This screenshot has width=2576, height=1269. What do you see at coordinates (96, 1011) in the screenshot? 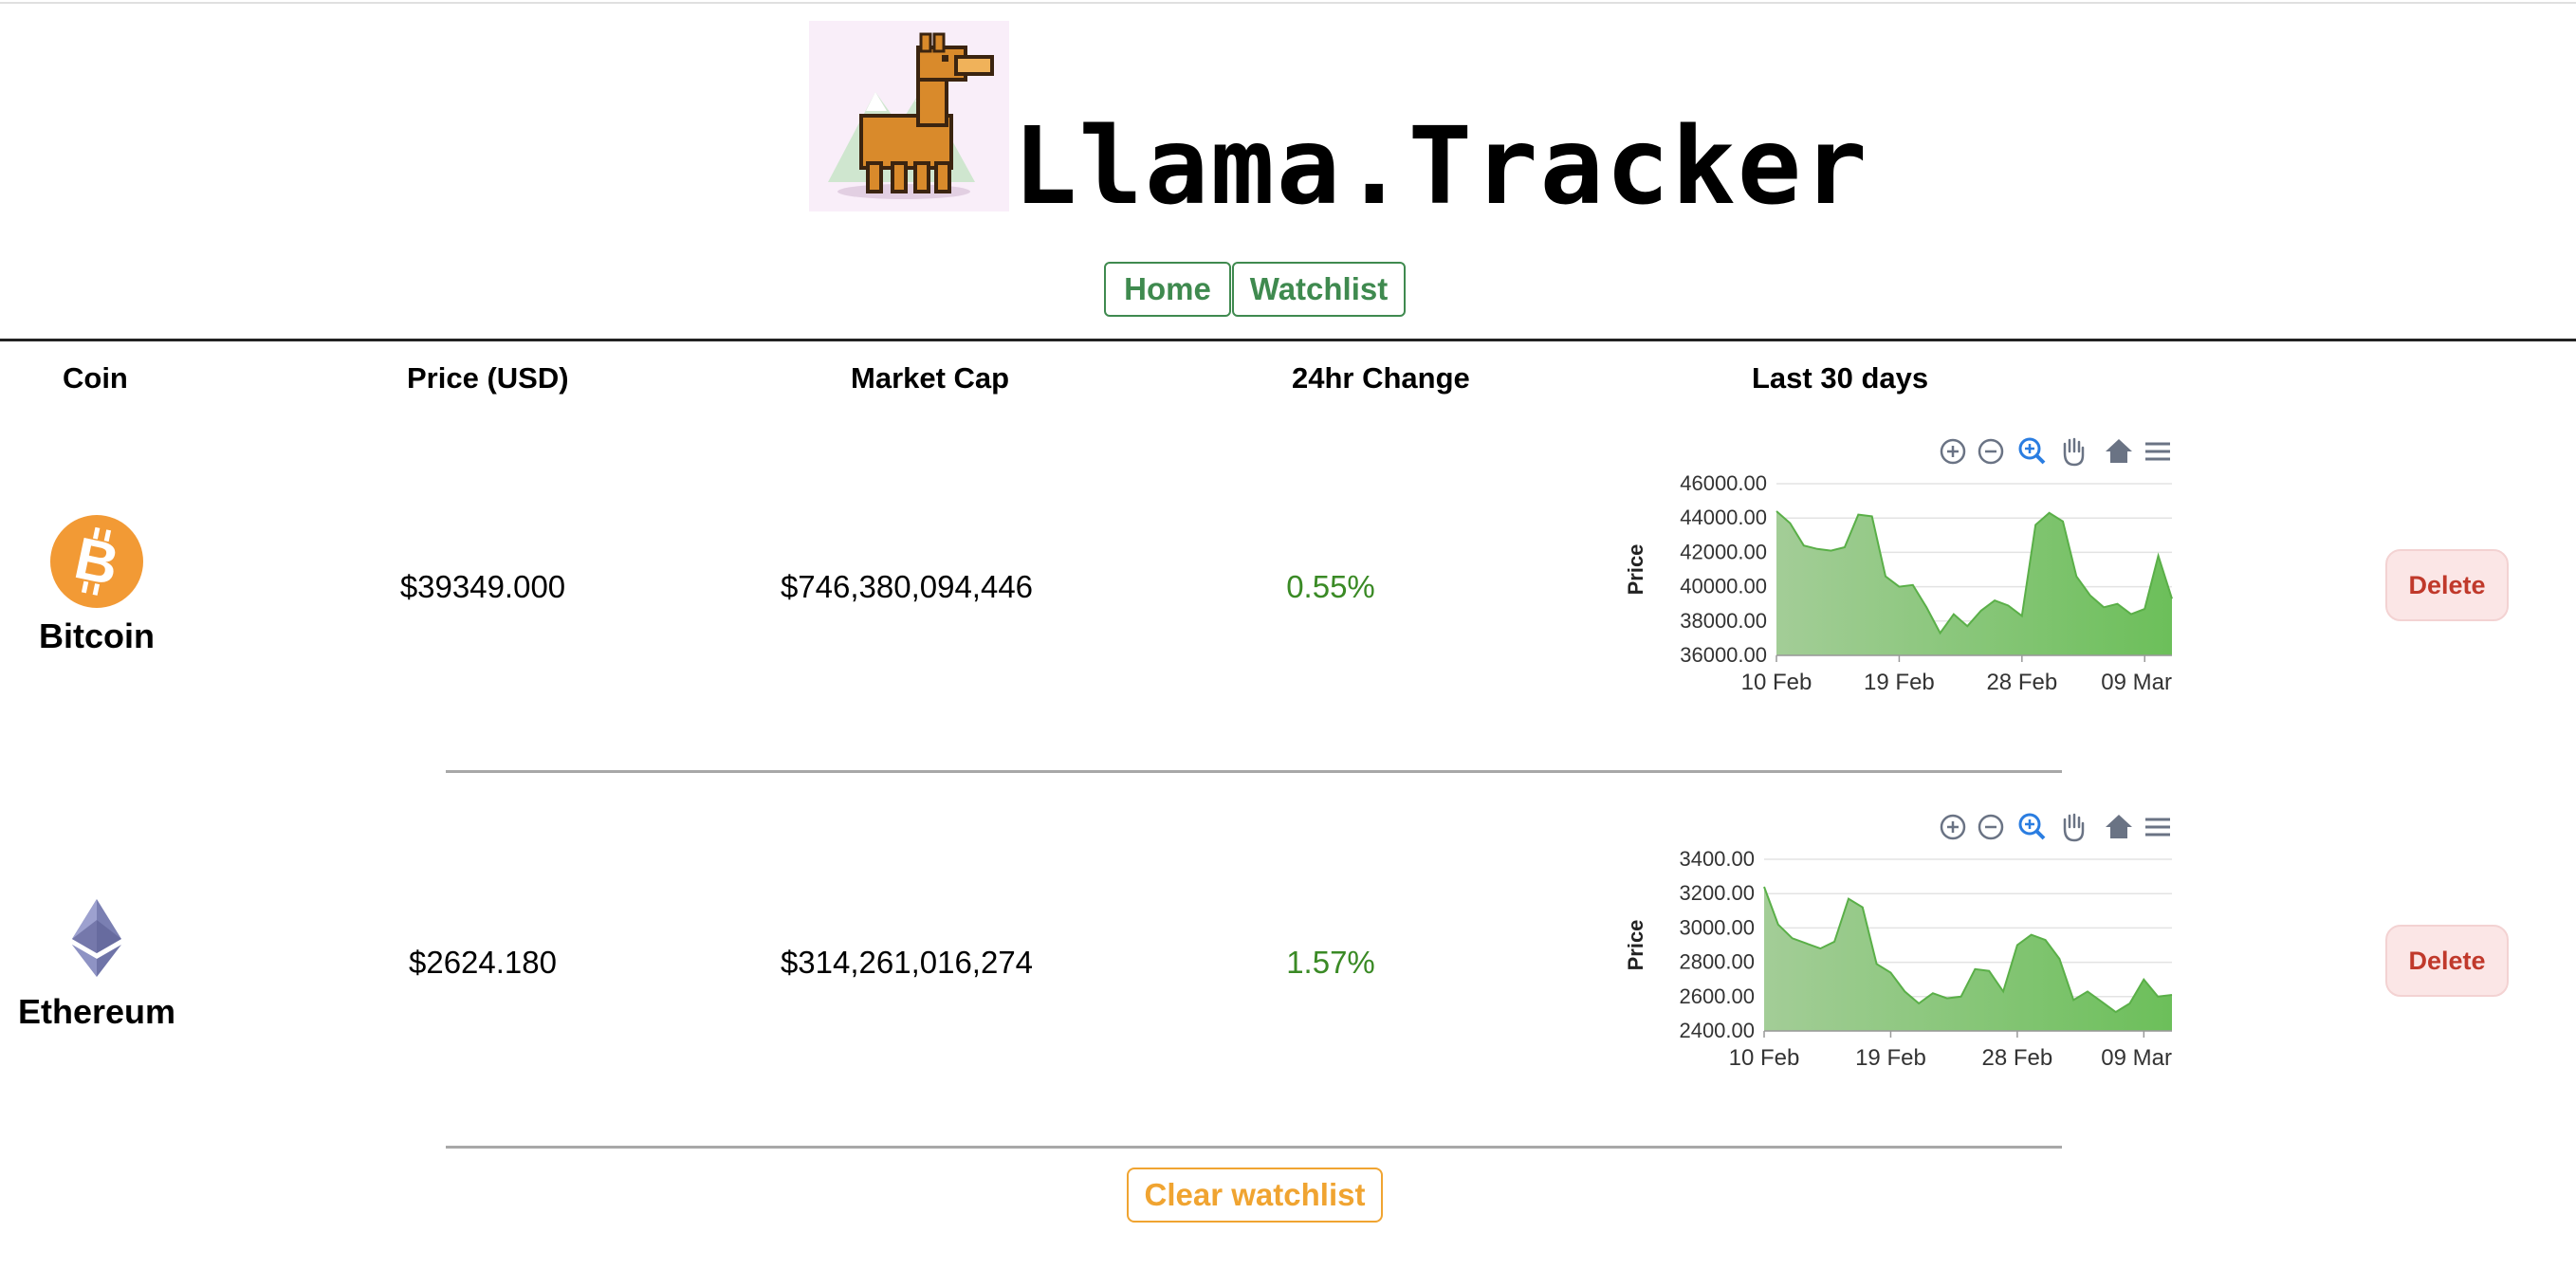
I see `coin-name: Ethereum` at bounding box center [96, 1011].